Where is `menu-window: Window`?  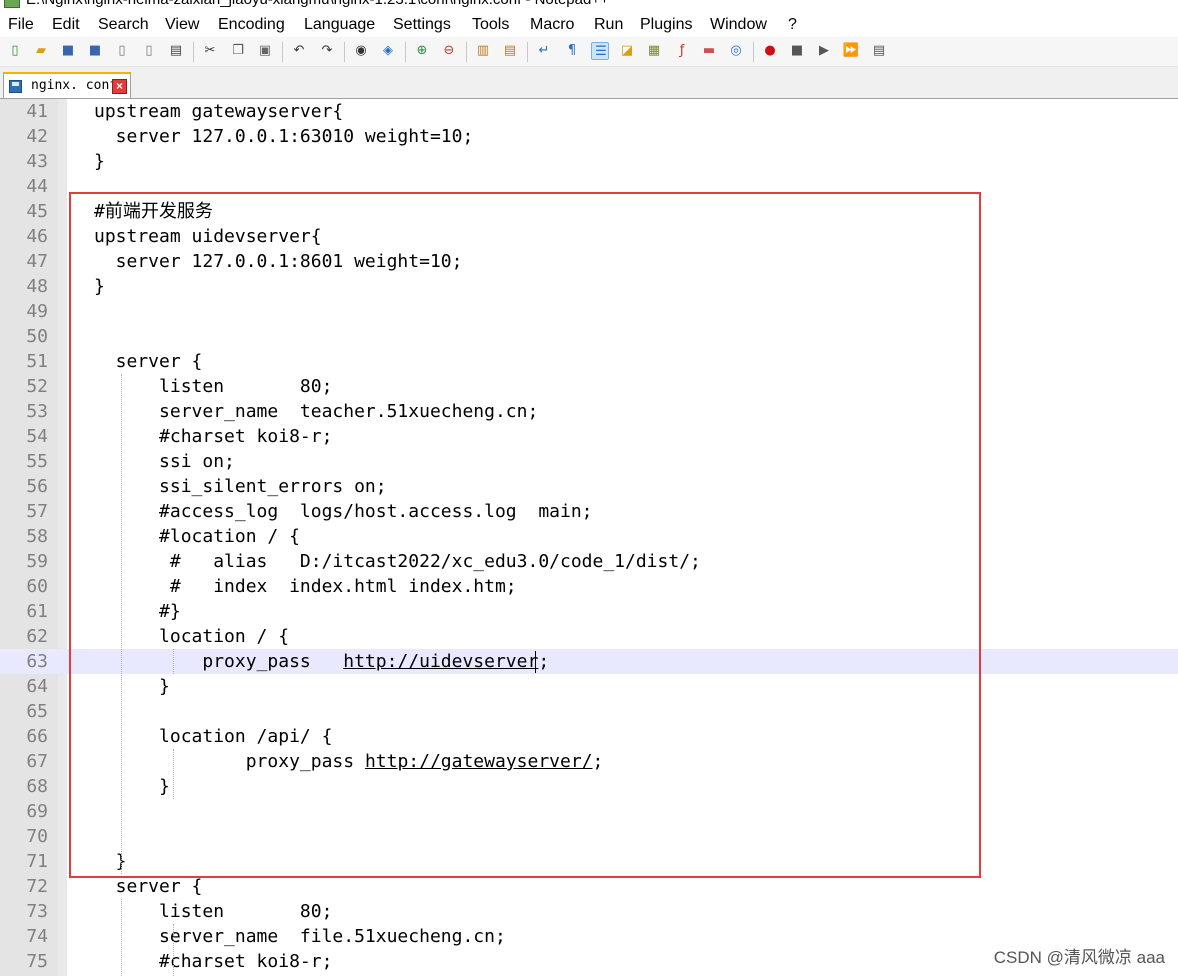
menu-window: Window is located at coordinates (738, 25).